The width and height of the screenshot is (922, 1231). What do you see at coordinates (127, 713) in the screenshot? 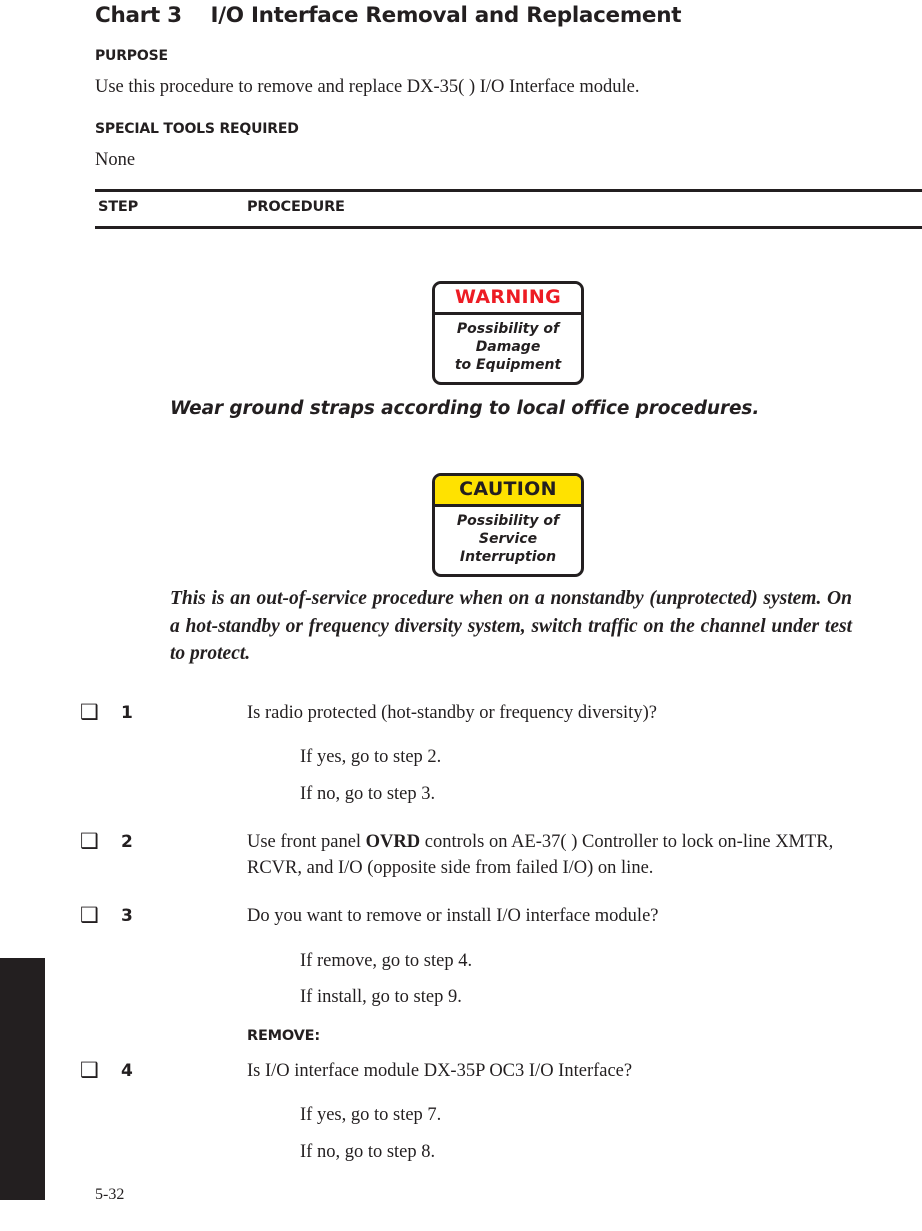
I see `step-number: 1` at bounding box center [127, 713].